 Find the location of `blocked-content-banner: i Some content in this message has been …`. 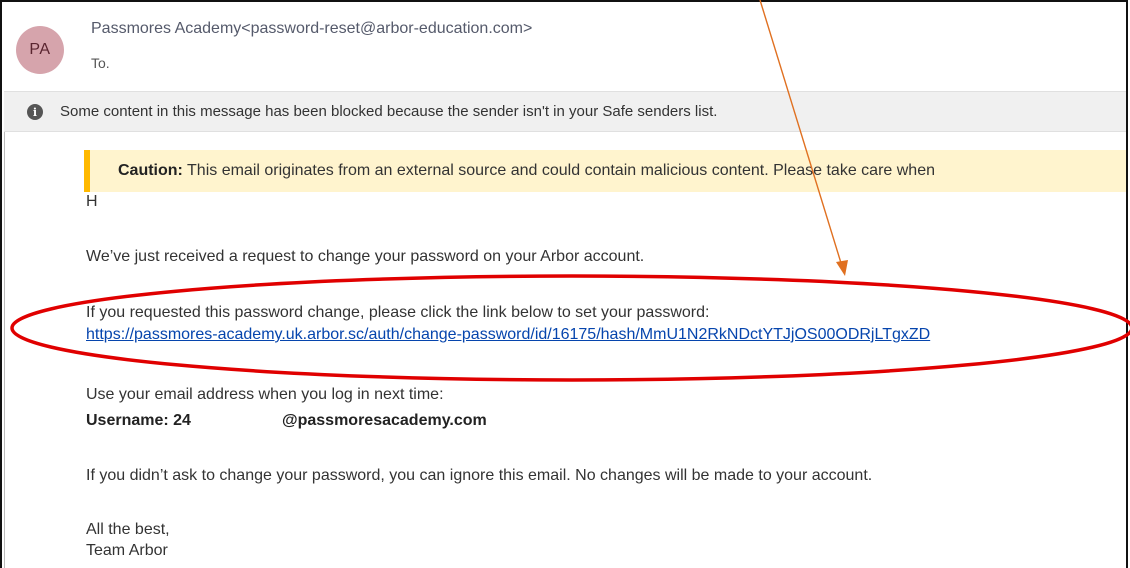

blocked-content-banner: i Some content in this message has been … is located at coordinates (565, 111).